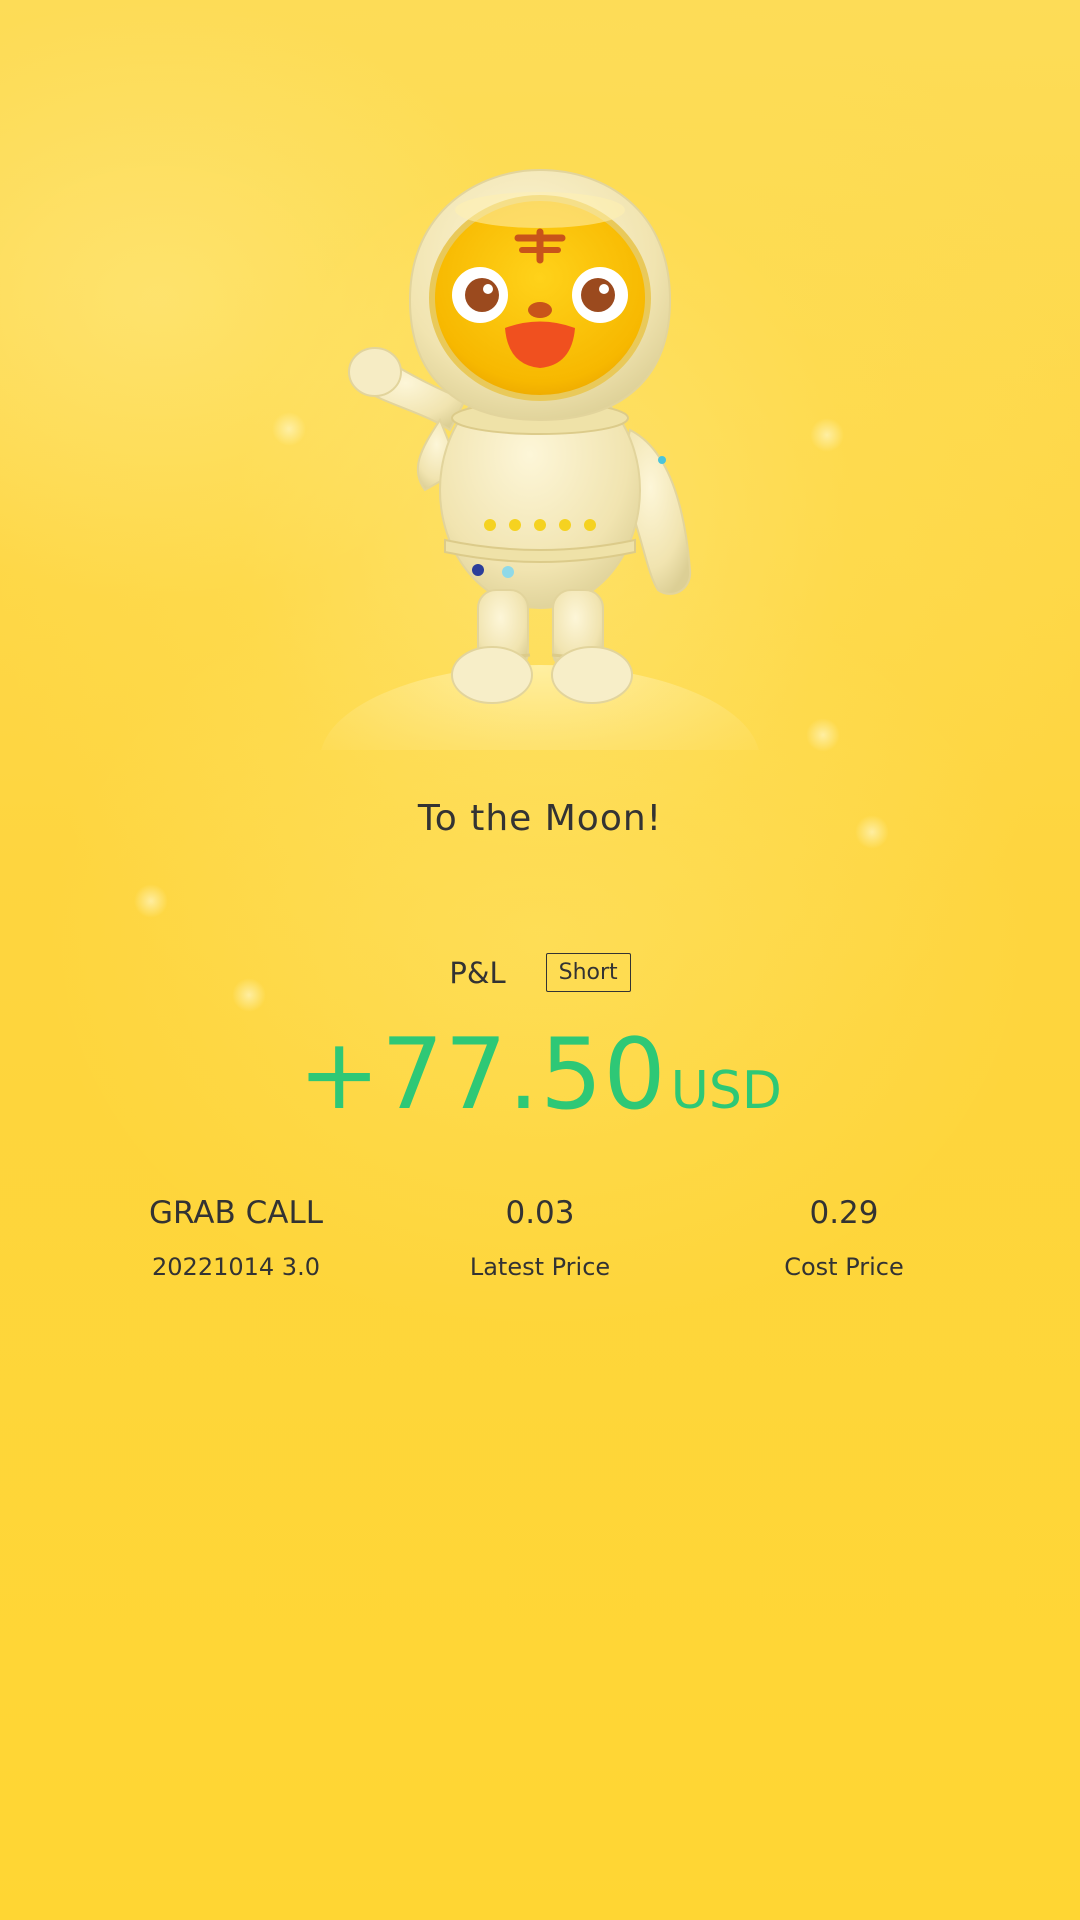  What do you see at coordinates (540, 1238) in the screenshot?
I see `stat-latest-price: 0.03 Latest Price` at bounding box center [540, 1238].